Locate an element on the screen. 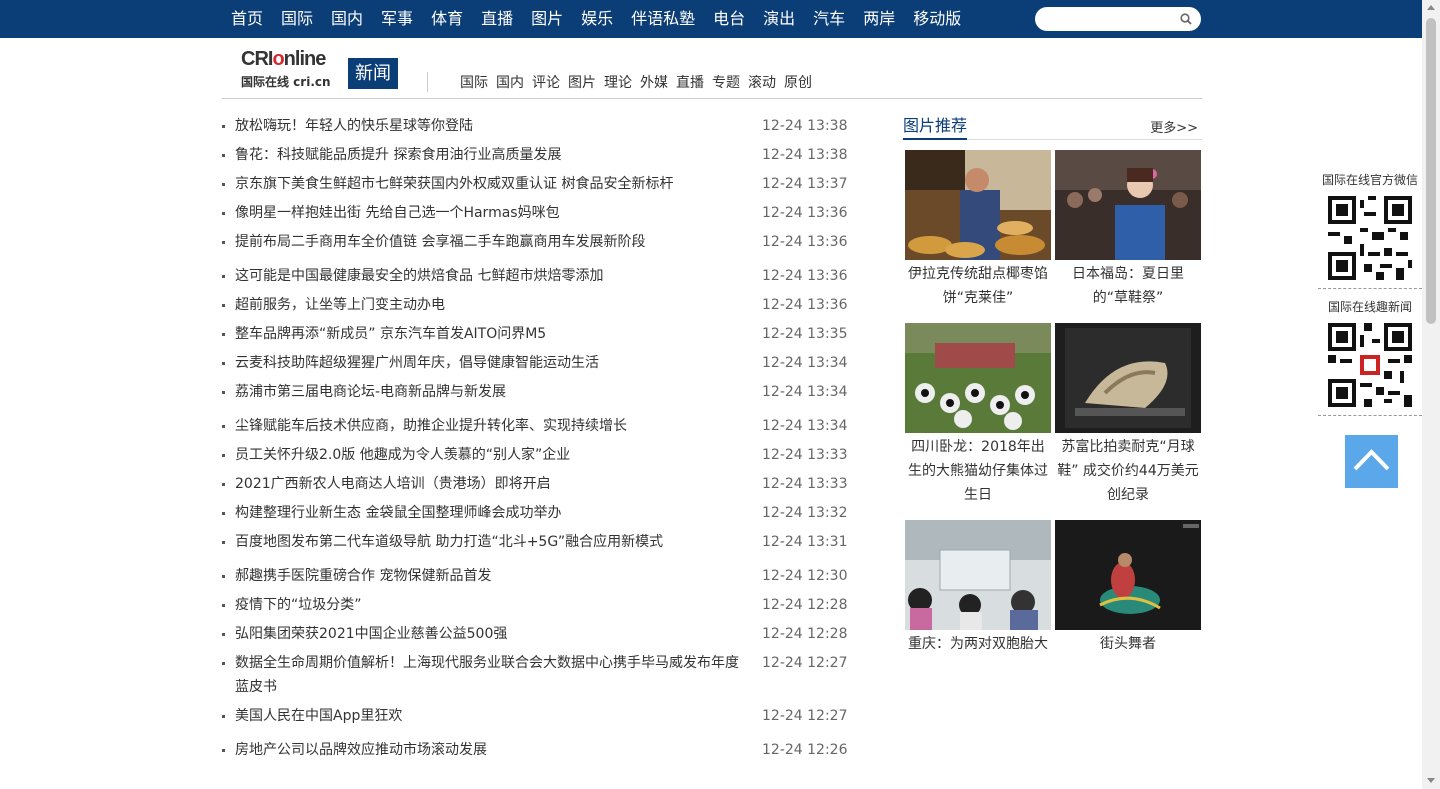 This screenshot has height=789, width=1440. photo-caption: 四川卧龙：2018年出生的大熊猫幼仔集体过生日 is located at coordinates (978, 470).